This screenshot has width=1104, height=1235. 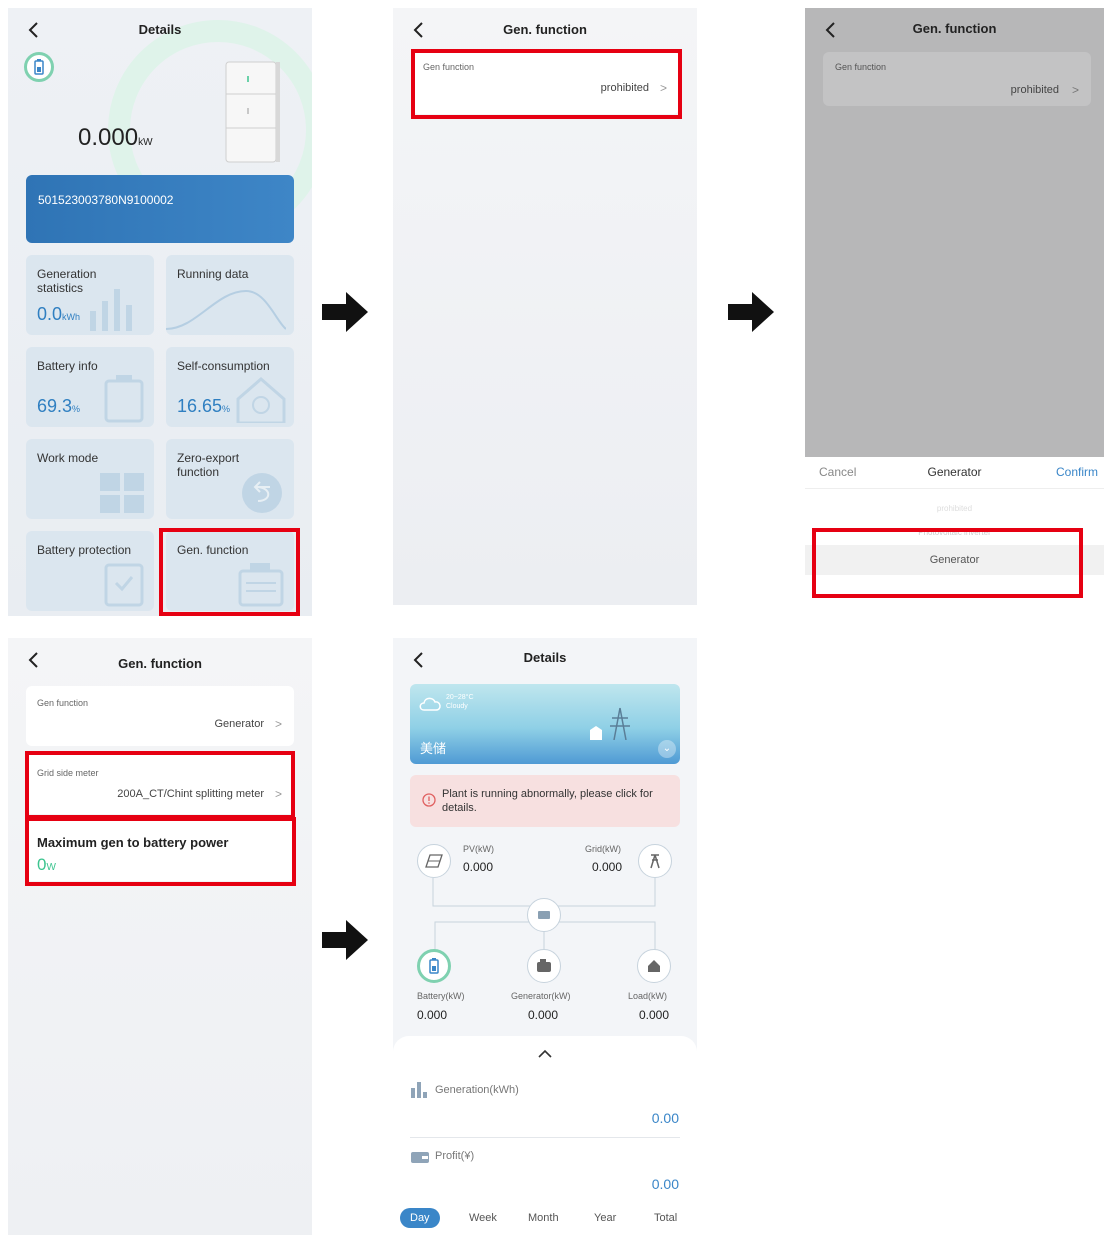 I want to click on battery-status-icon, so click(x=39, y=67).